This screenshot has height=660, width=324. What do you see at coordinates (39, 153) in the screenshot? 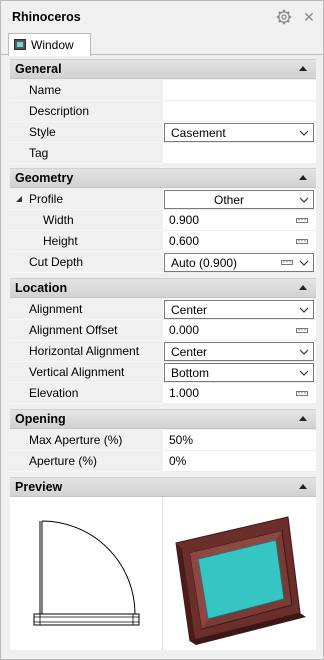
I see `tag-label: Tag` at bounding box center [39, 153].